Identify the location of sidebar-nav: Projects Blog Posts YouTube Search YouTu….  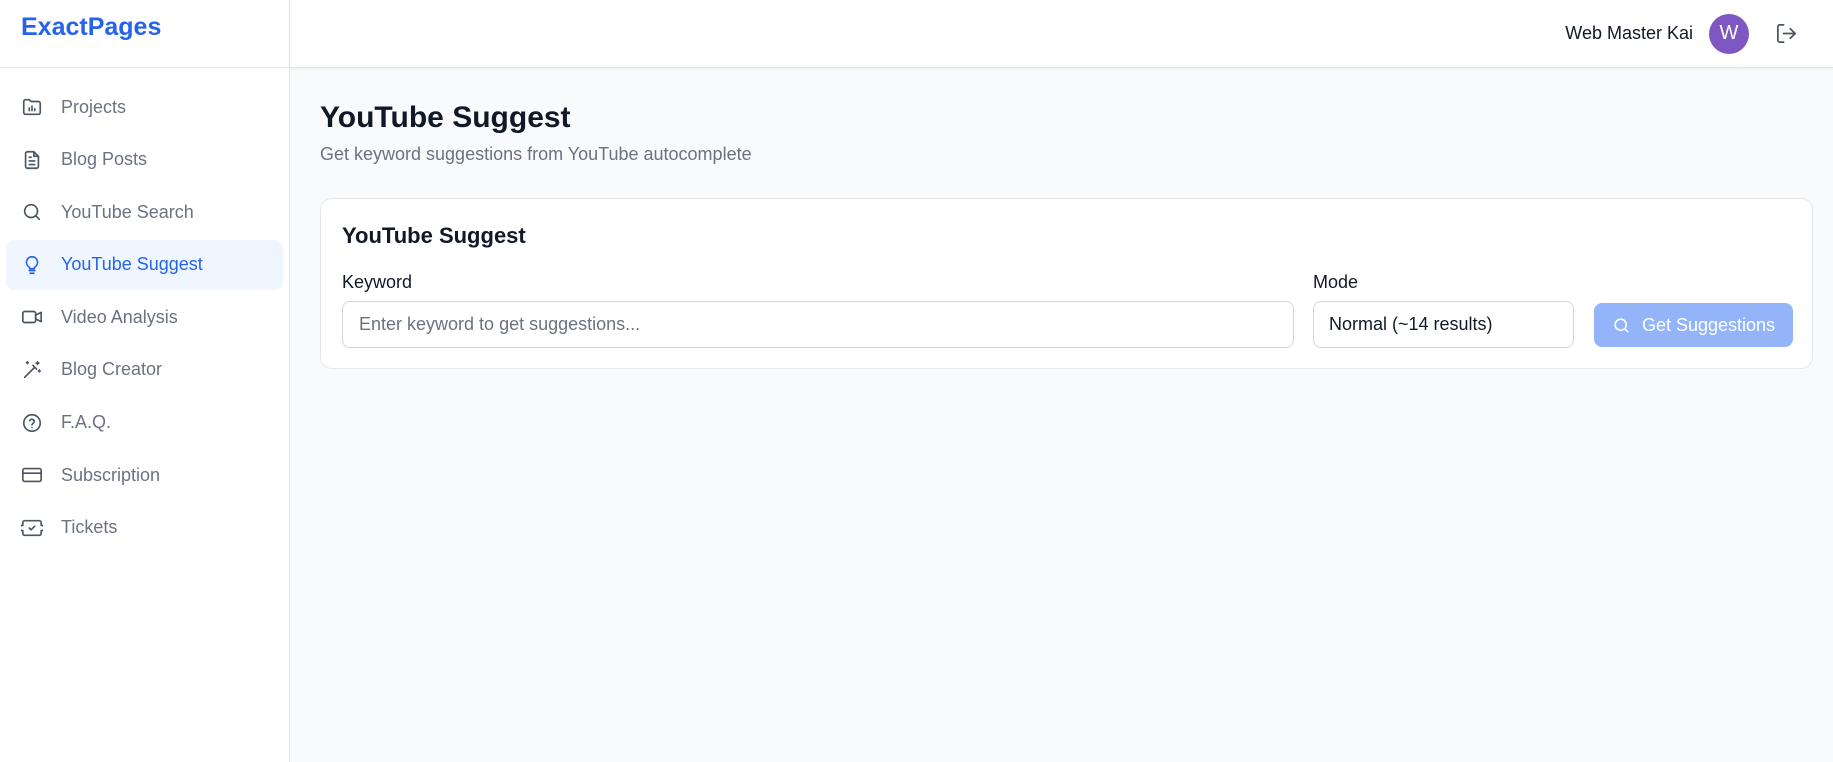
(144, 310).